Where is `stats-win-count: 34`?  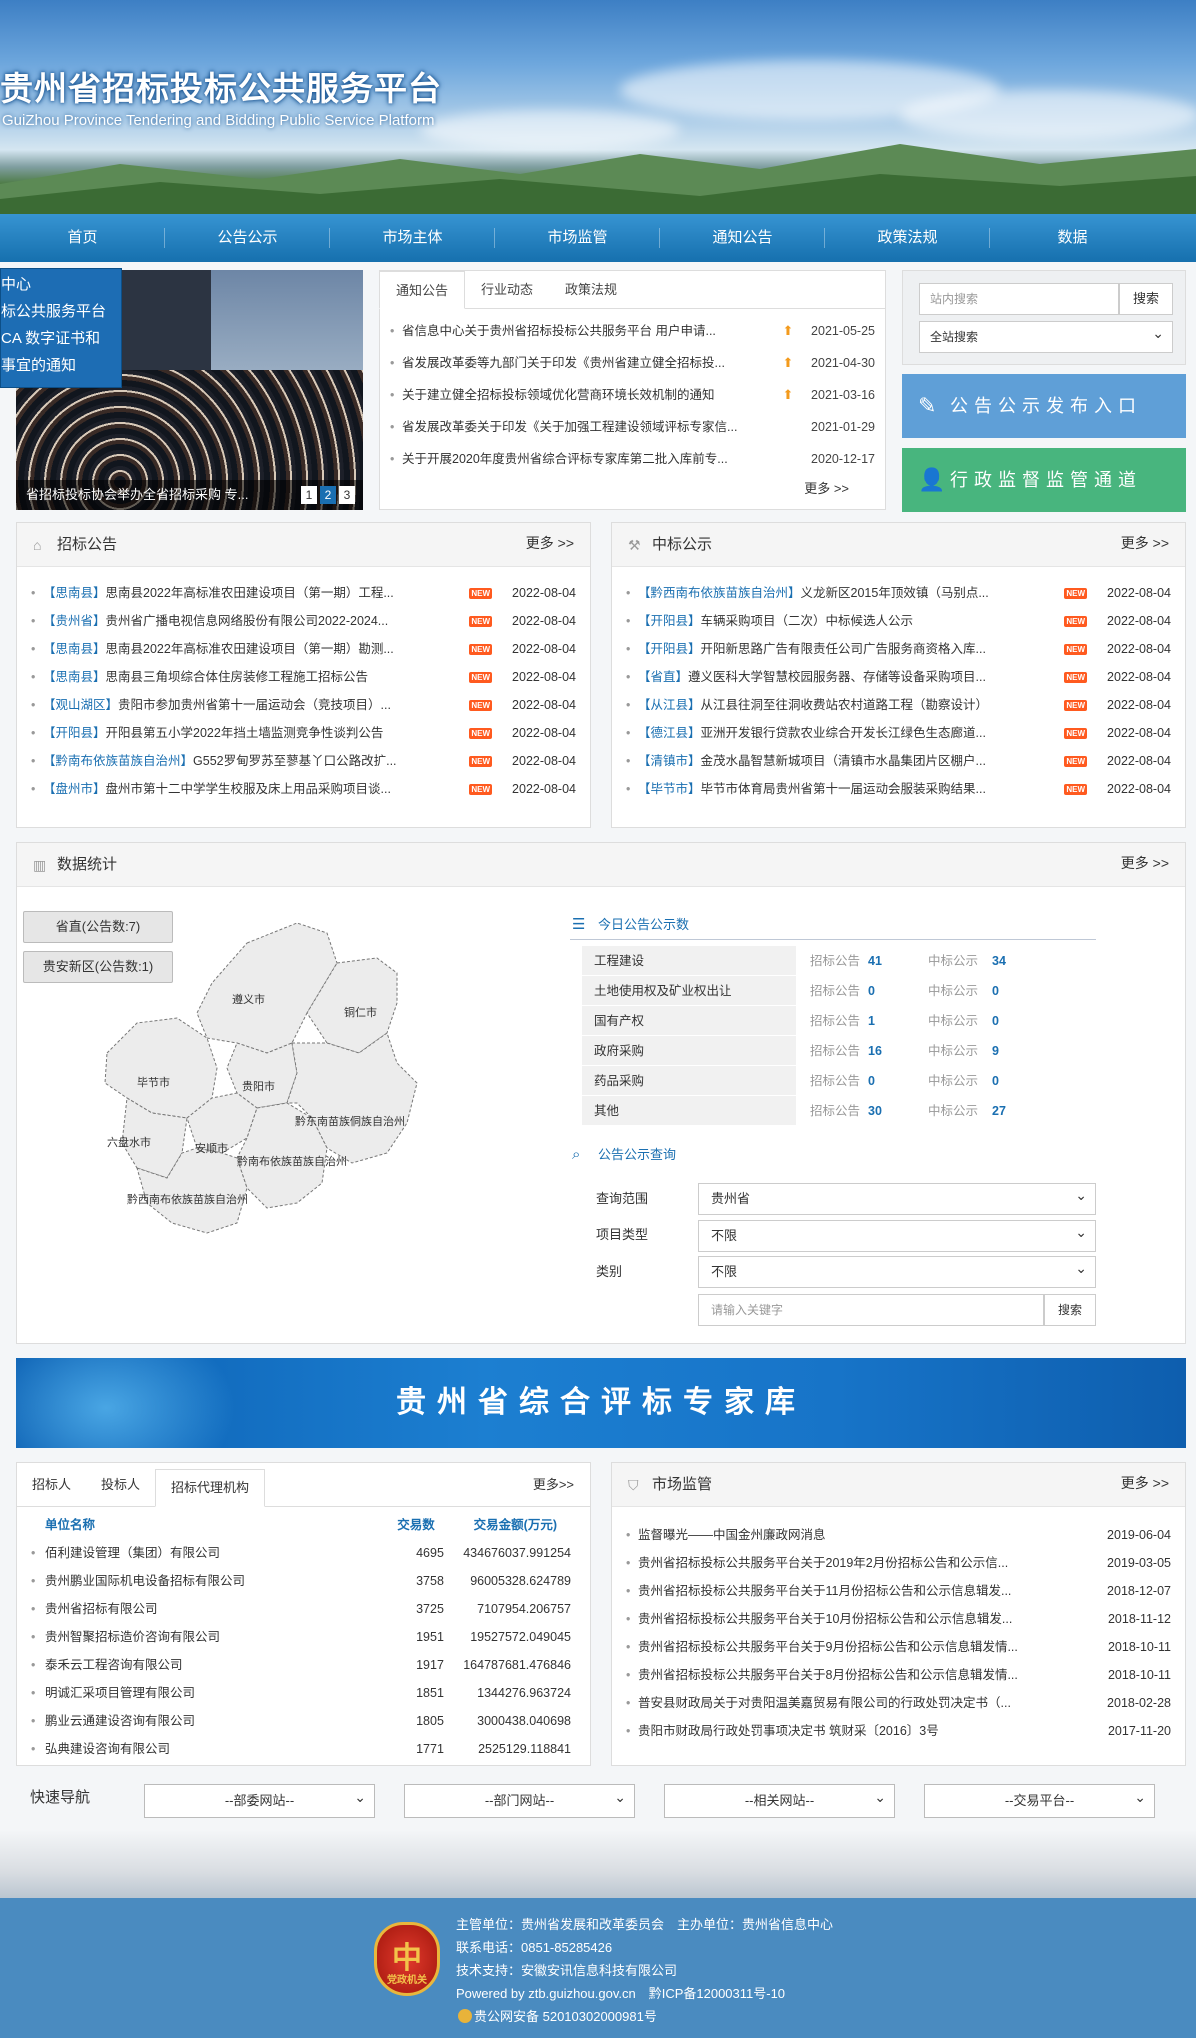 stats-win-count: 34 is located at coordinates (1018, 961).